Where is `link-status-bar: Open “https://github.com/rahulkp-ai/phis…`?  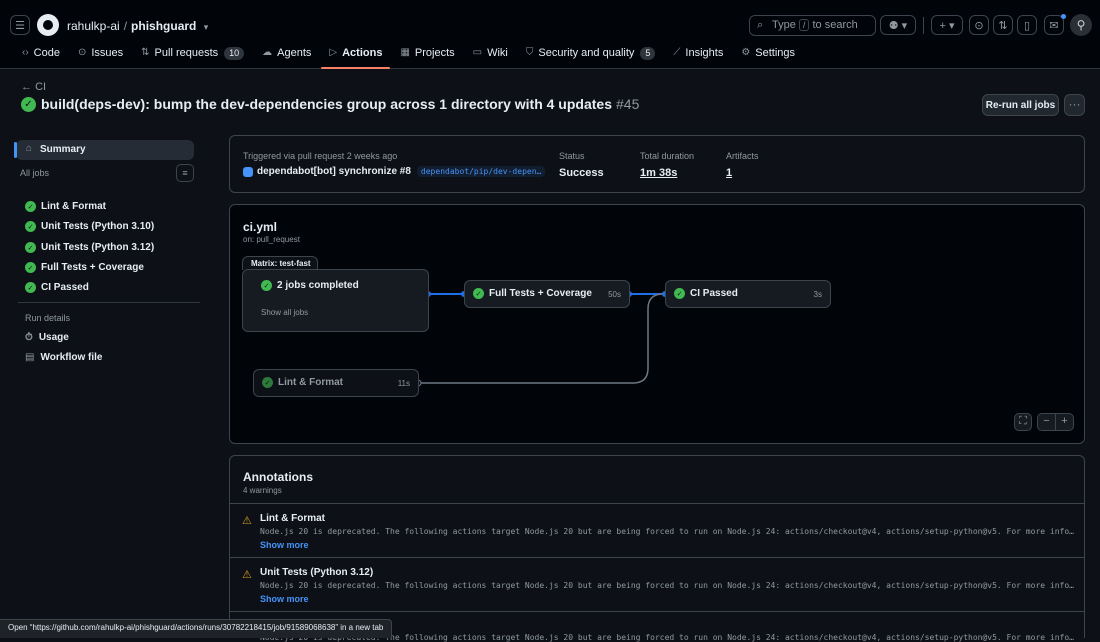
link-status-bar: Open “https://github.com/rahulkp-ai/phis… is located at coordinates (196, 628).